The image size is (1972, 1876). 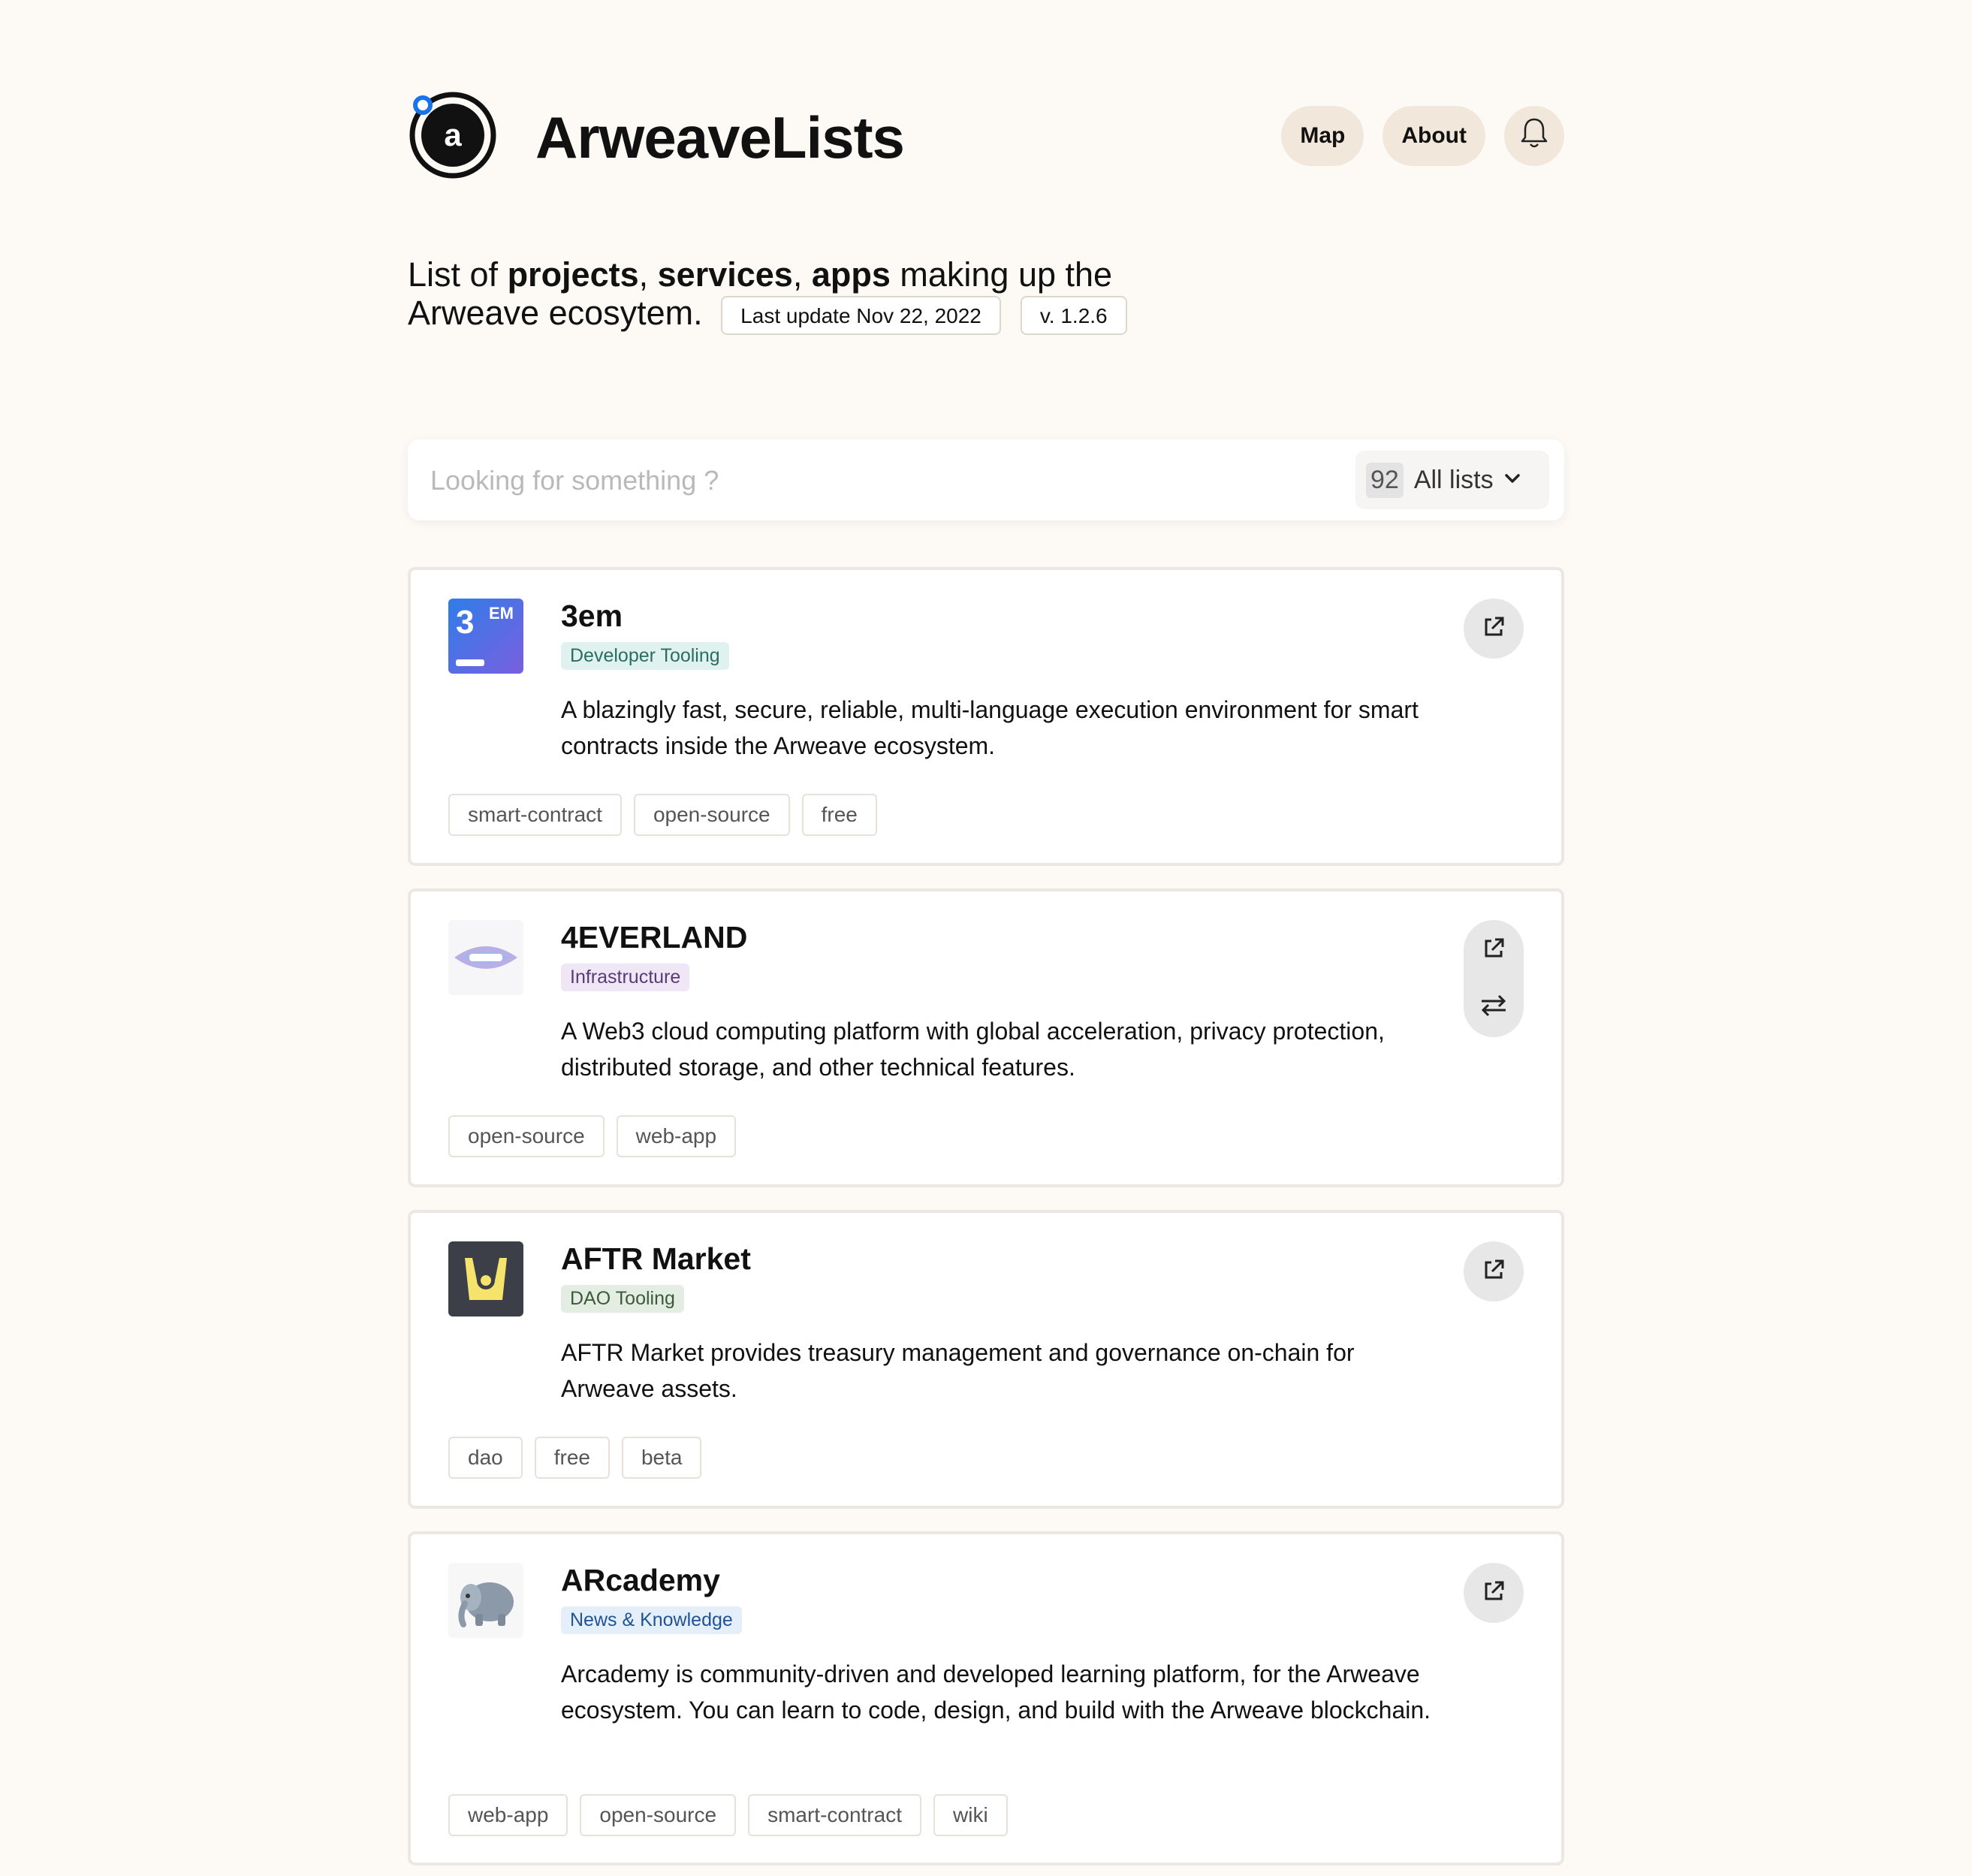 I want to click on meta-pills: Last update Nov 22, 2022 v. 1.2.6, so click(x=924, y=316).